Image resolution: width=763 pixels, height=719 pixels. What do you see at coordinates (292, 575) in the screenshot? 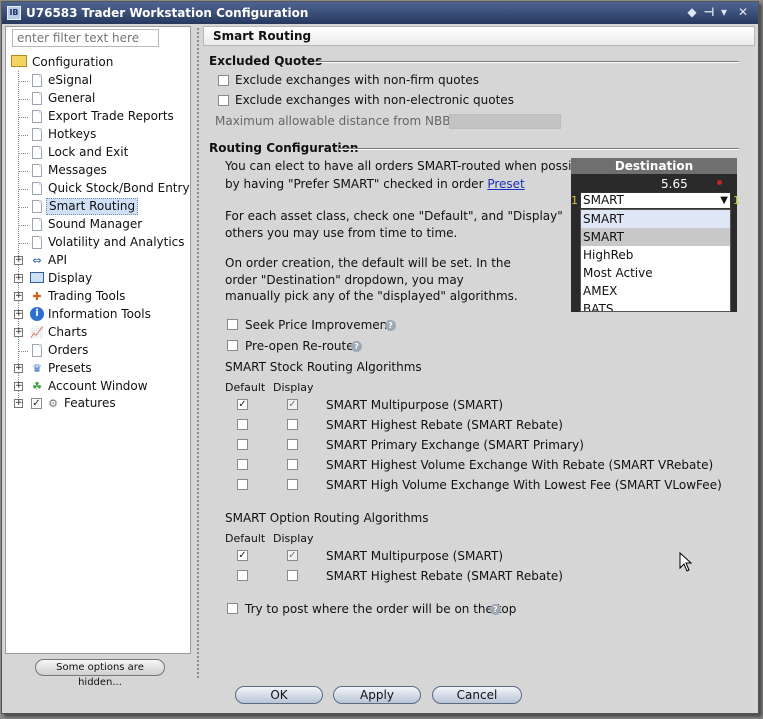
I see `option-display-checkbox` at bounding box center [292, 575].